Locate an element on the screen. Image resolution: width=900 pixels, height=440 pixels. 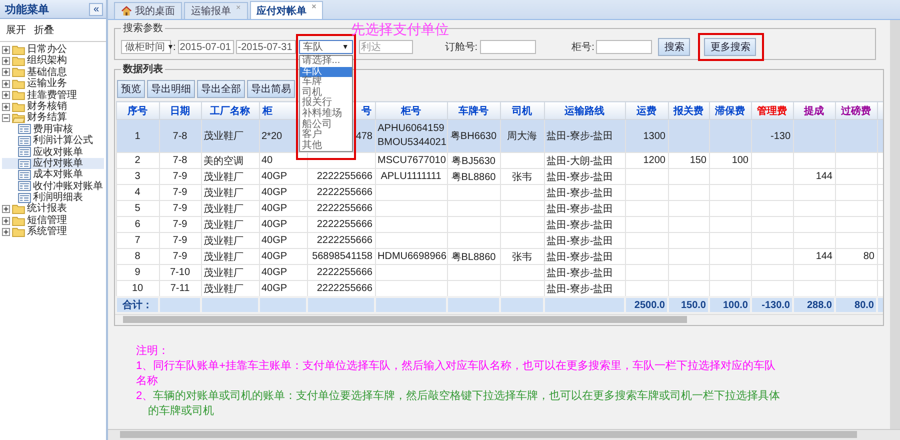
tree-item: 统计报表 is located at coordinates (53, 209).